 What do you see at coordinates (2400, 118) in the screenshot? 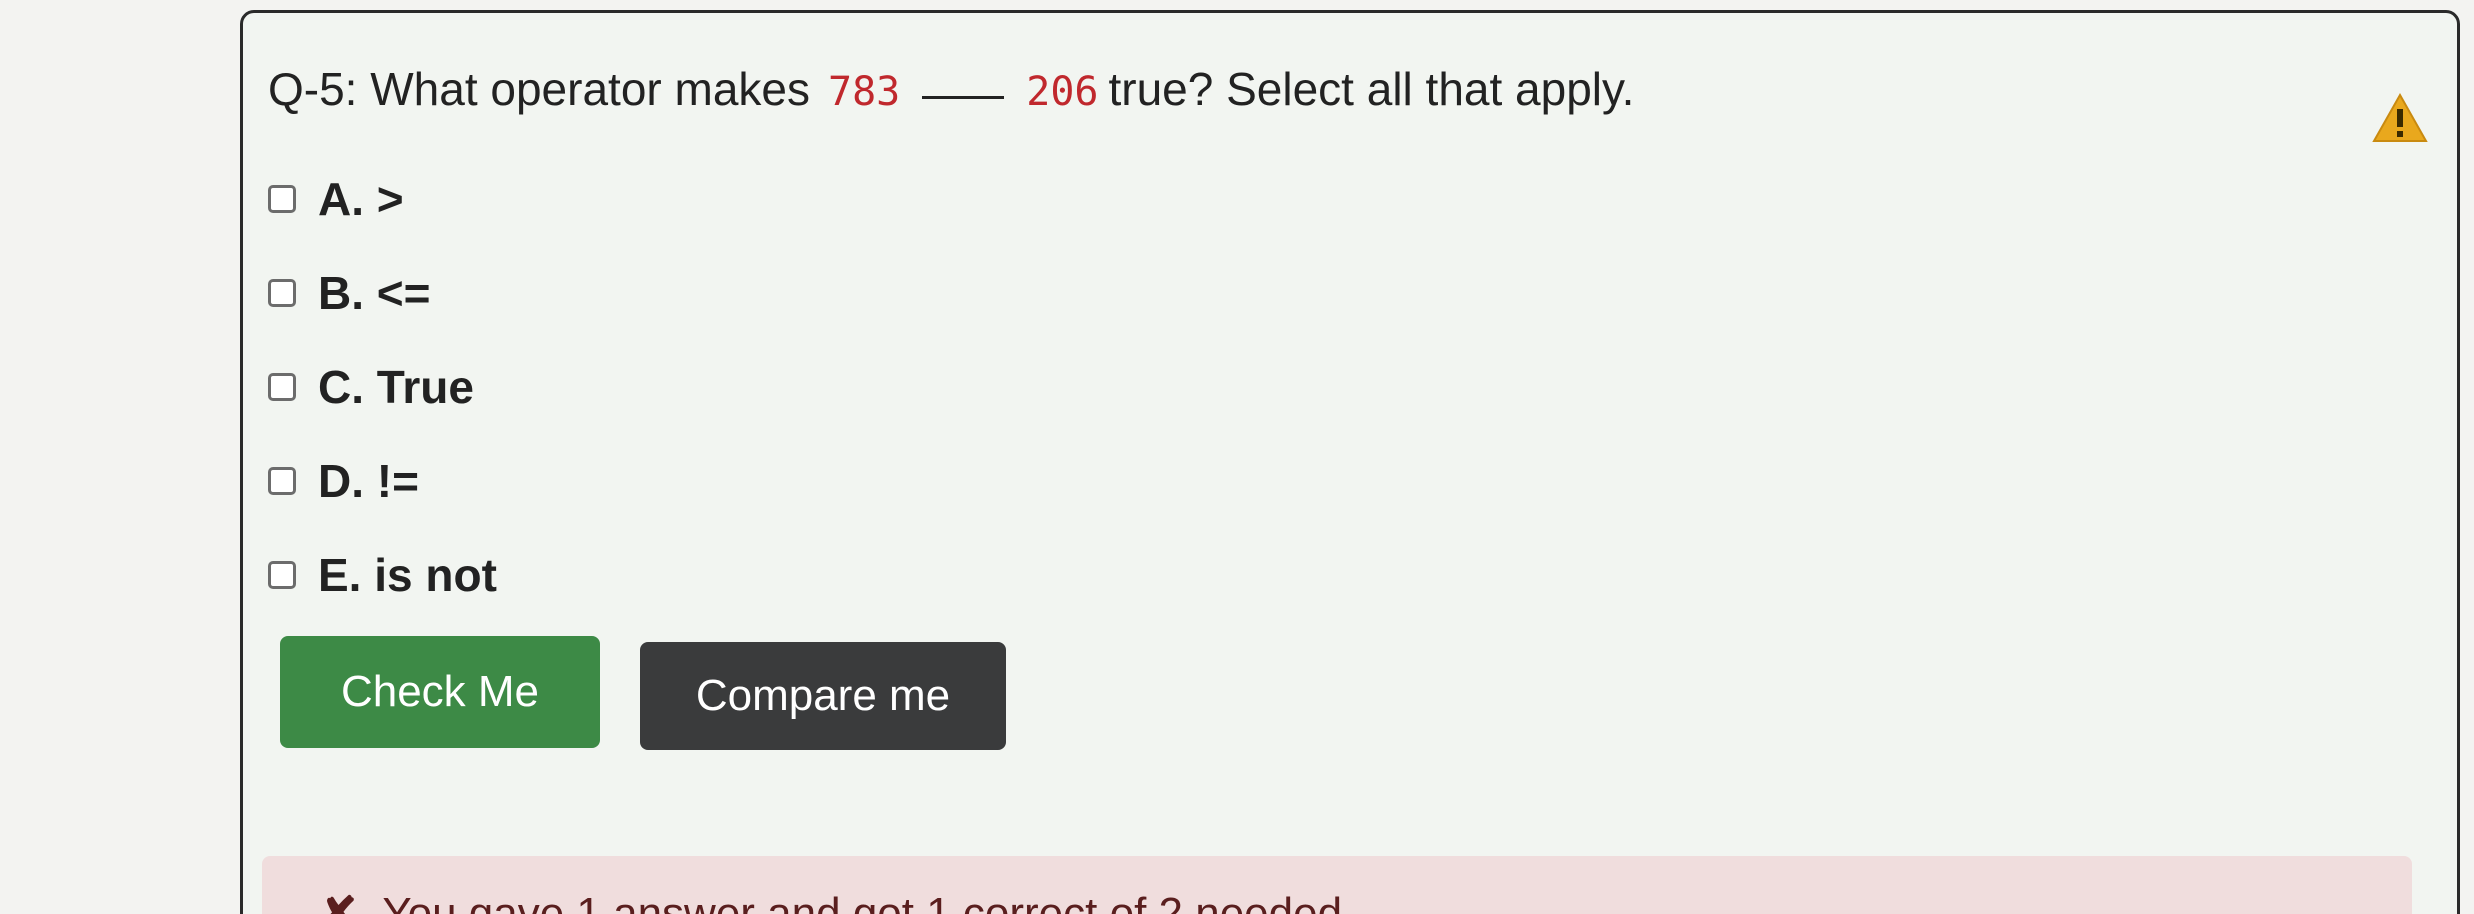
I see `warning-icon` at bounding box center [2400, 118].